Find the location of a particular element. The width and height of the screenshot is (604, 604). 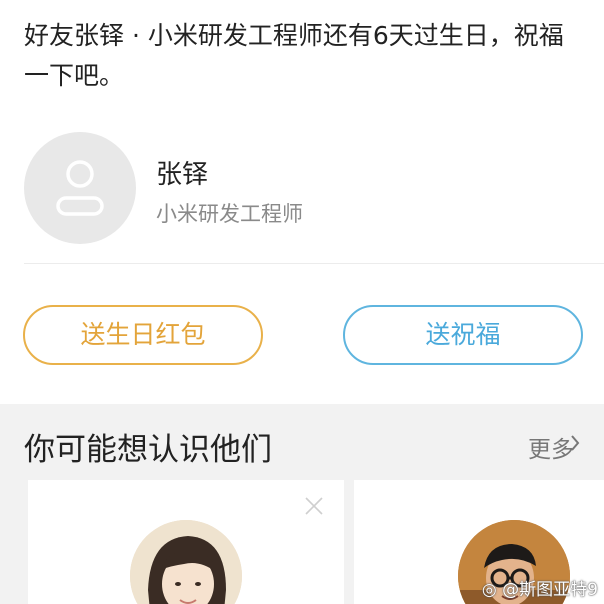

send-birthday-red-packet-button: 送生日红包 is located at coordinates (143, 335).